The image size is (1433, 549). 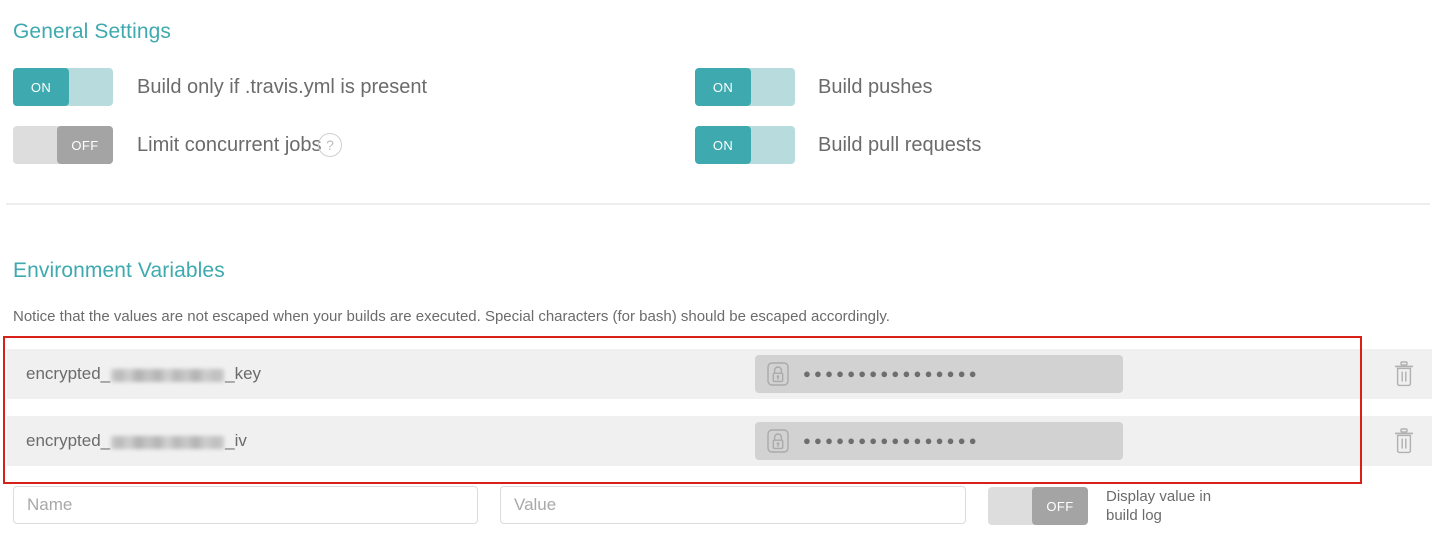 I want to click on toggle-build-pushes: ON, so click(x=745, y=87).